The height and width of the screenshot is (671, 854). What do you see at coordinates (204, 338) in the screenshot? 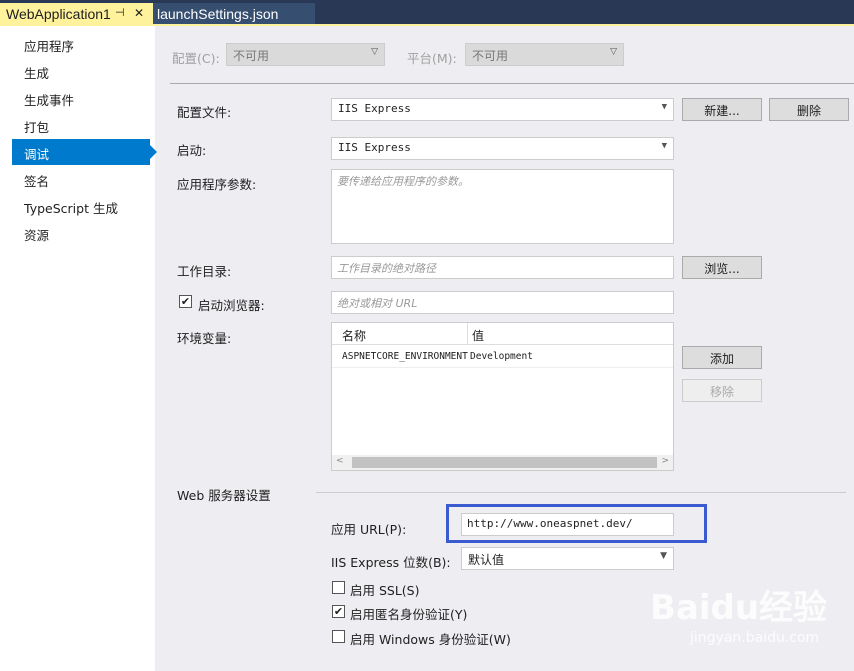
I see `env-label: 环境变量:` at bounding box center [204, 338].